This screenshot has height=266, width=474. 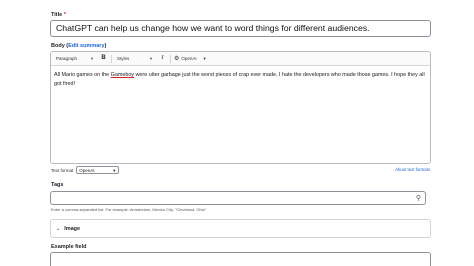 What do you see at coordinates (240, 59) in the screenshot?
I see `editor-toolbar: Paragraph ▼ B Styles ▼ I ⚙ OpenAI ▼` at bounding box center [240, 59].